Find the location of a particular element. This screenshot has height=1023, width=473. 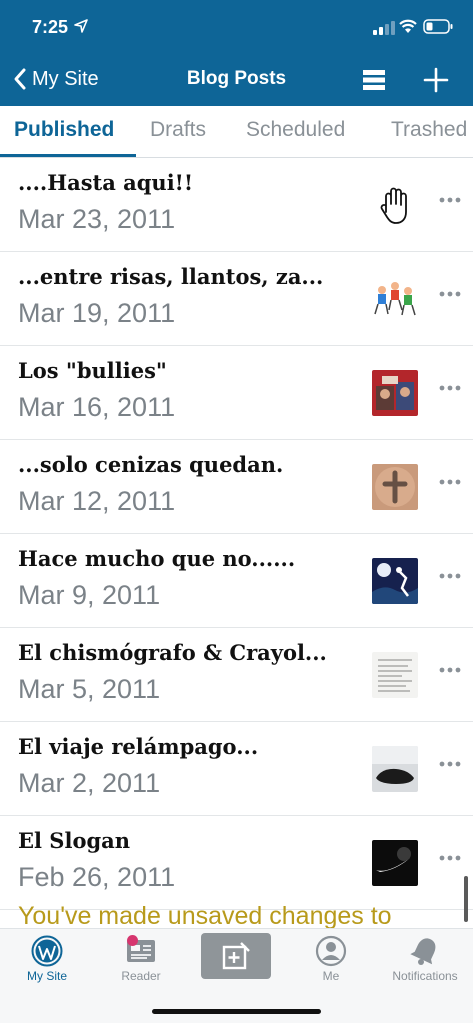

post-date: Mar 19, 2011 is located at coordinates (97, 313).